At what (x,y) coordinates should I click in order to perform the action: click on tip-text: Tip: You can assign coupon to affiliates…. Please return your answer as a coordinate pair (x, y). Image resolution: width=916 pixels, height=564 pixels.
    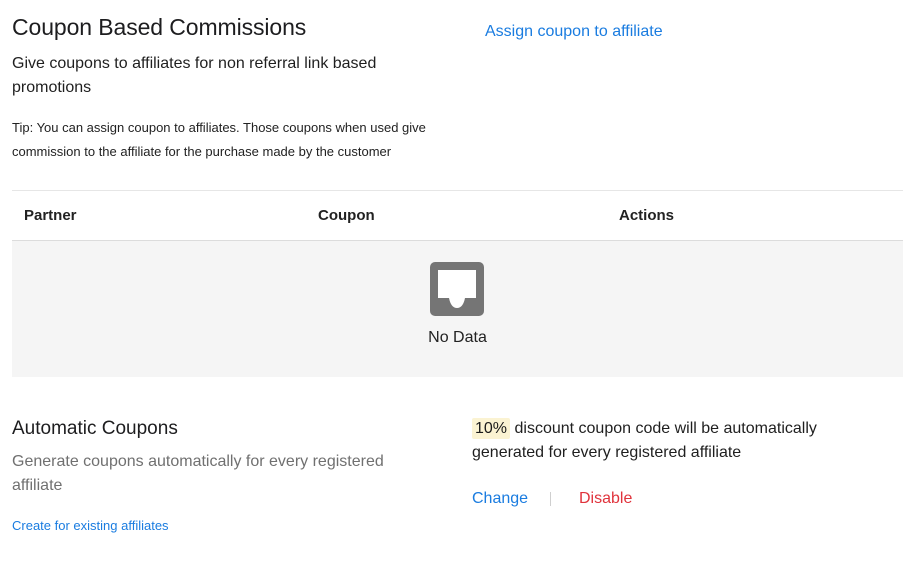
    Looking at the image, I should click on (219, 139).